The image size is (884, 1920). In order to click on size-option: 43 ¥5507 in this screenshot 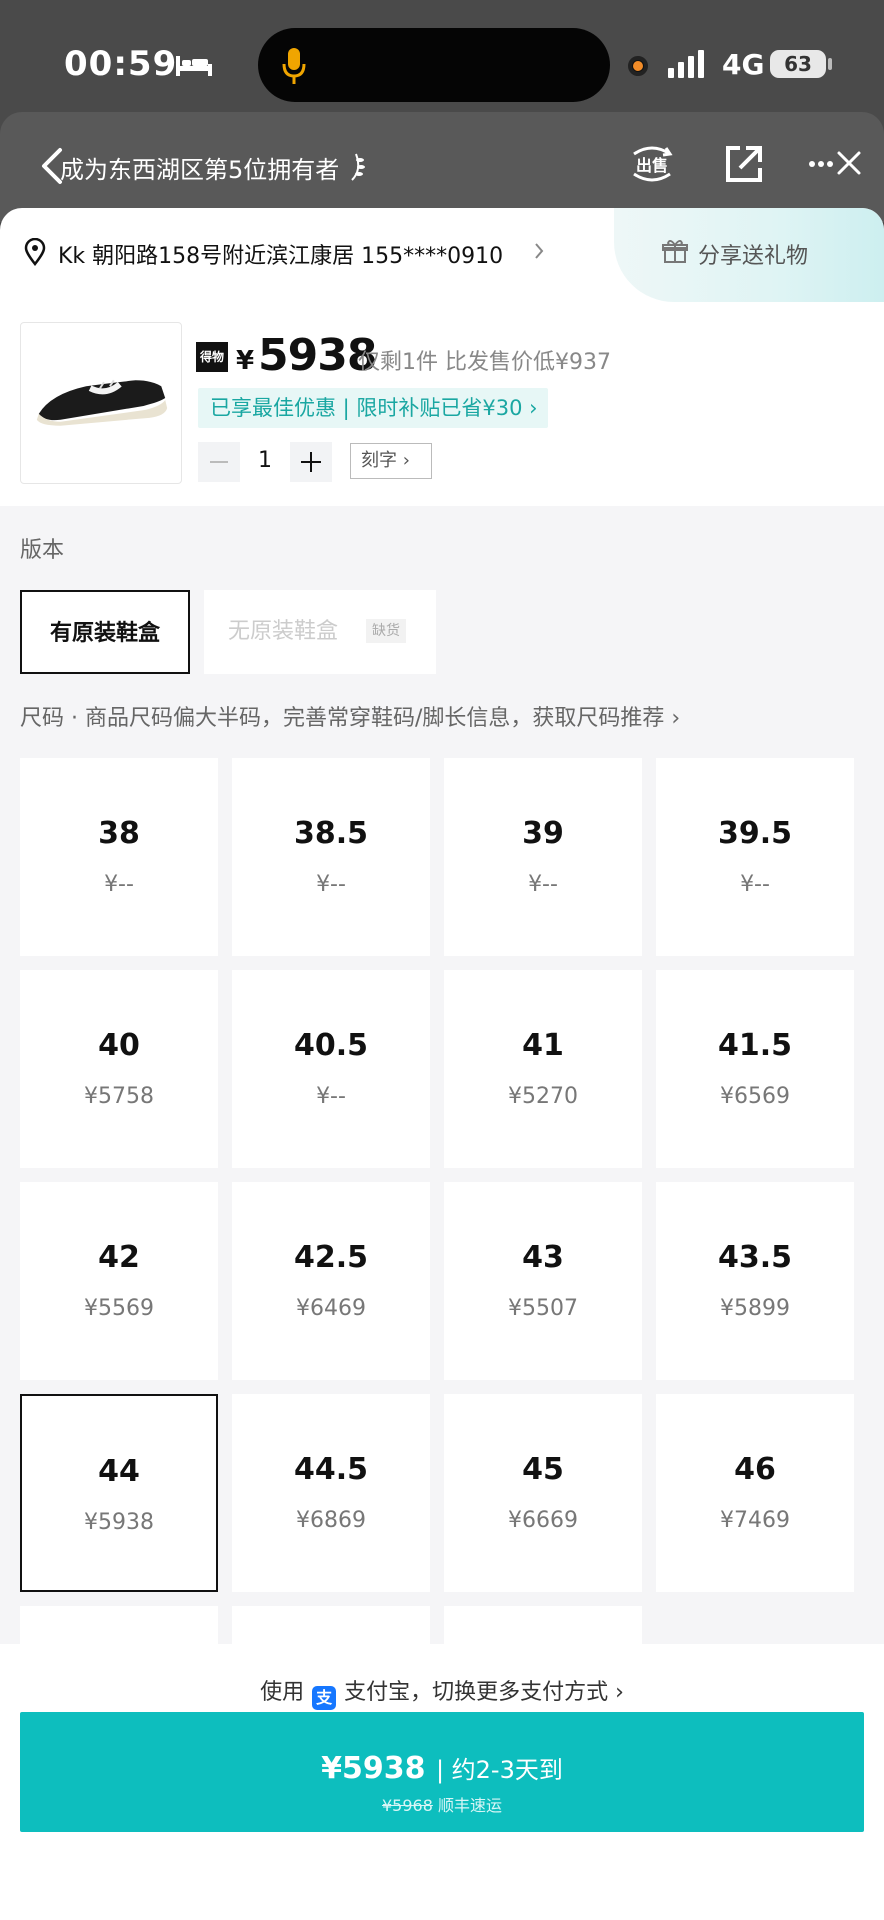, I will do `click(543, 1281)`.